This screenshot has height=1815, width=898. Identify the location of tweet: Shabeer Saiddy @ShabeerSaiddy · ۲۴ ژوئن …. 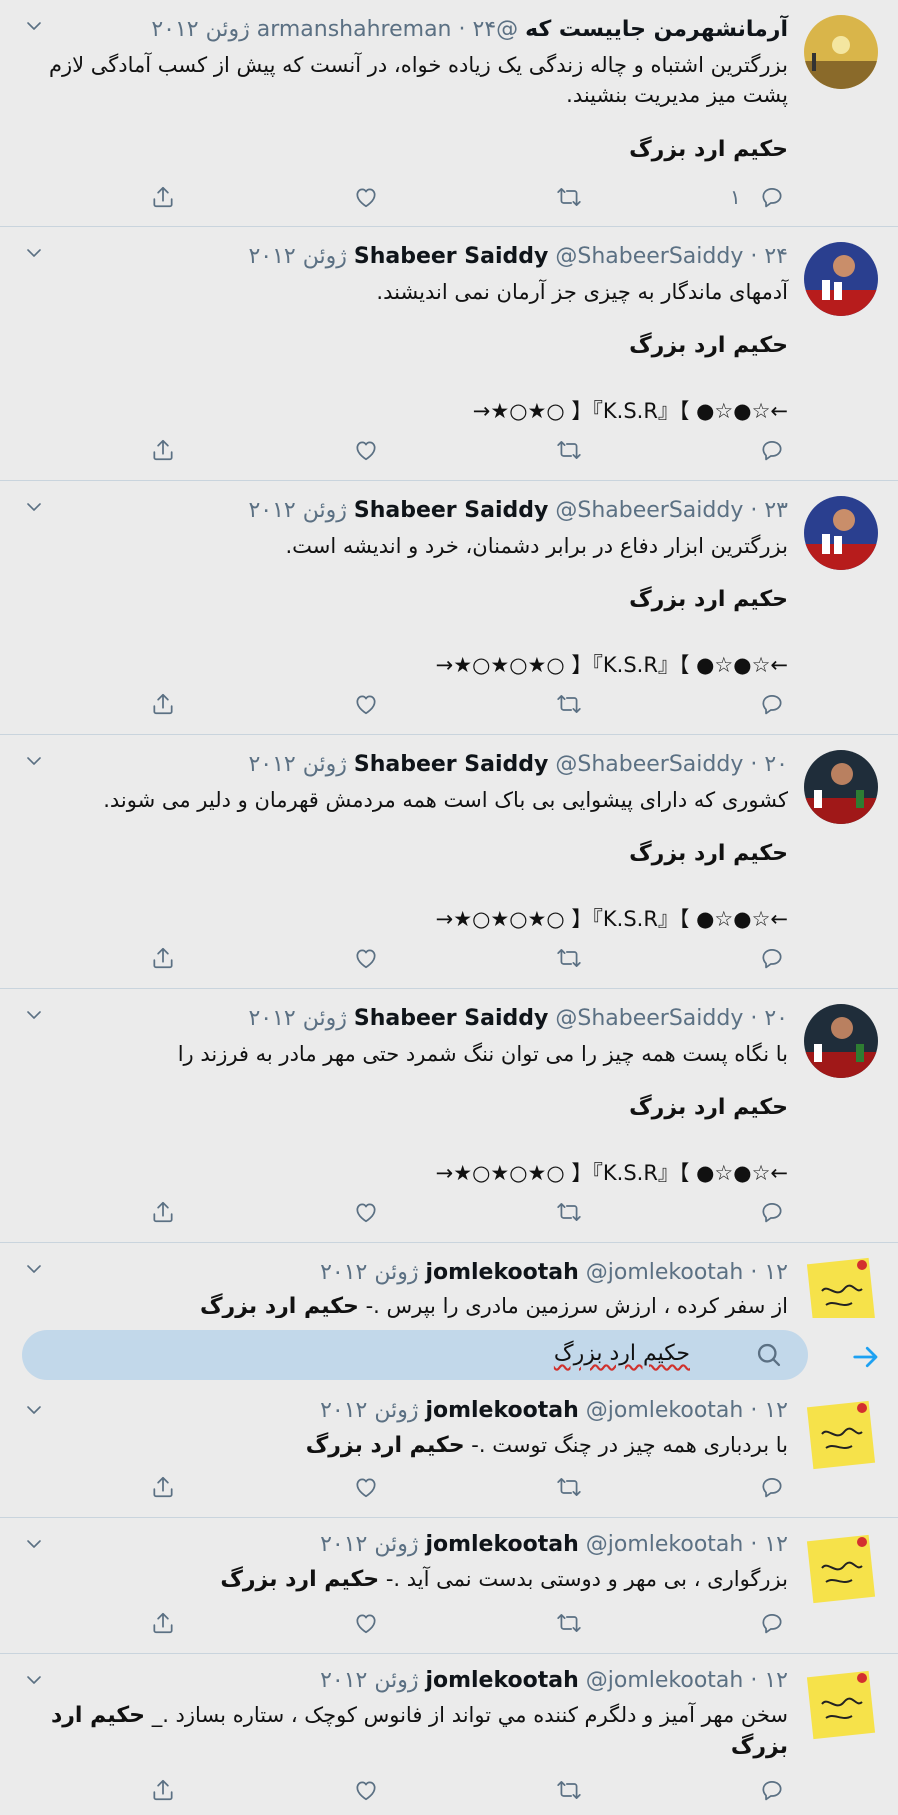
(449, 354).